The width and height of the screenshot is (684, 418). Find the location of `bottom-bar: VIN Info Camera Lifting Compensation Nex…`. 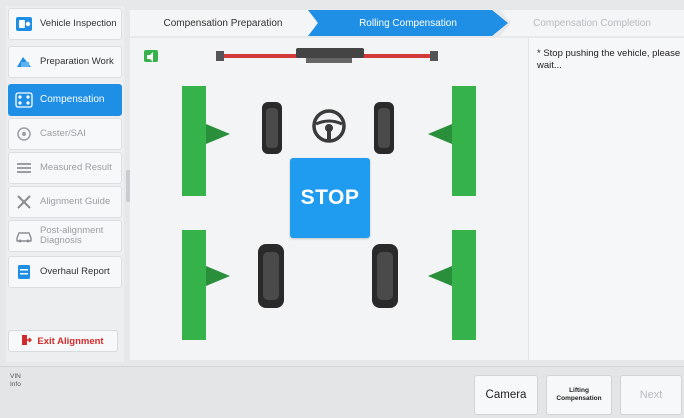

bottom-bar: VIN Info Camera Lifting Compensation Nex… is located at coordinates (342, 392).